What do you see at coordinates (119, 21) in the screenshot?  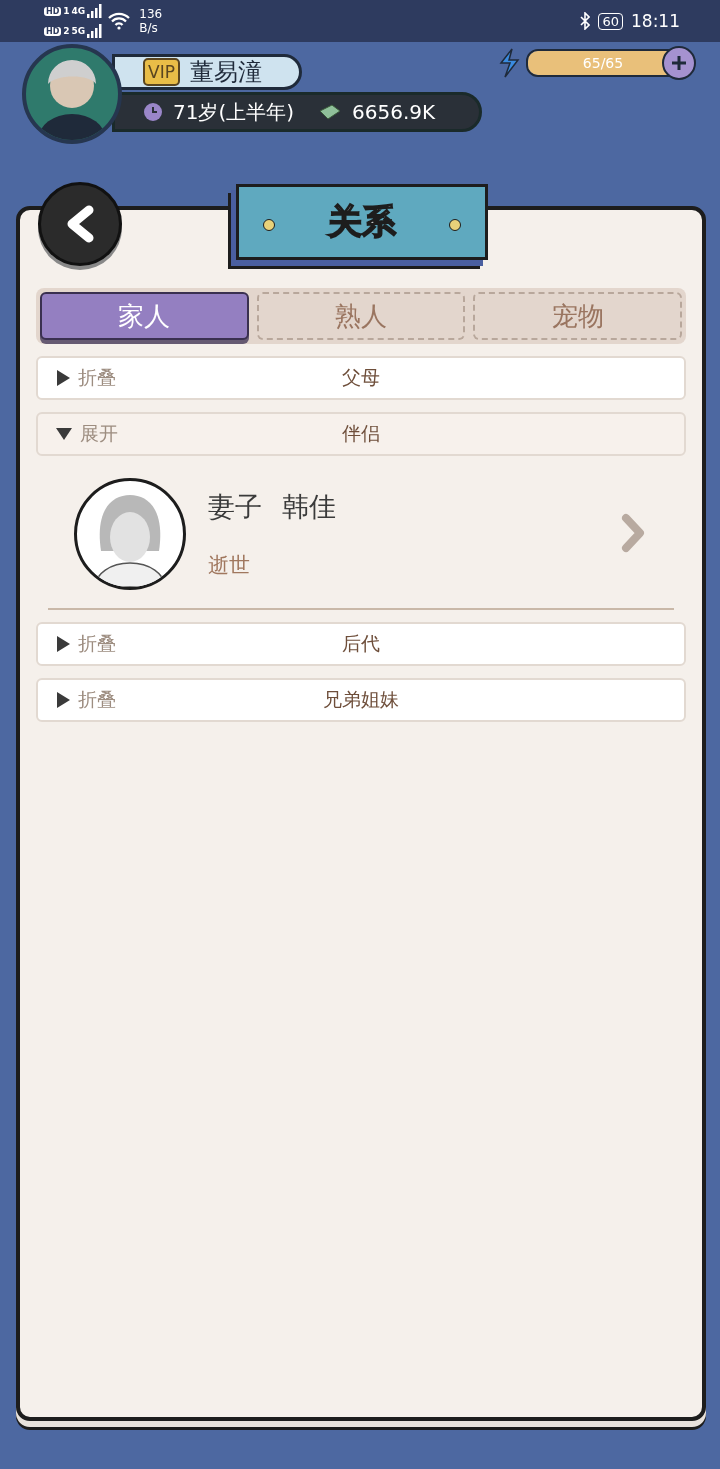 I see `wifi-icon` at bounding box center [119, 21].